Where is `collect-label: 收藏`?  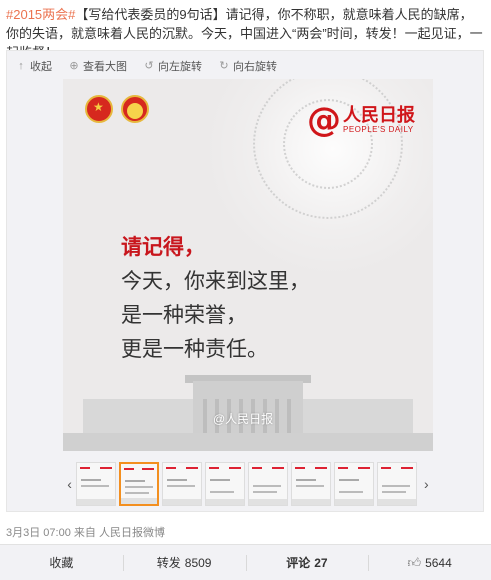
collect-label: 收藏 is located at coordinates (61, 563).